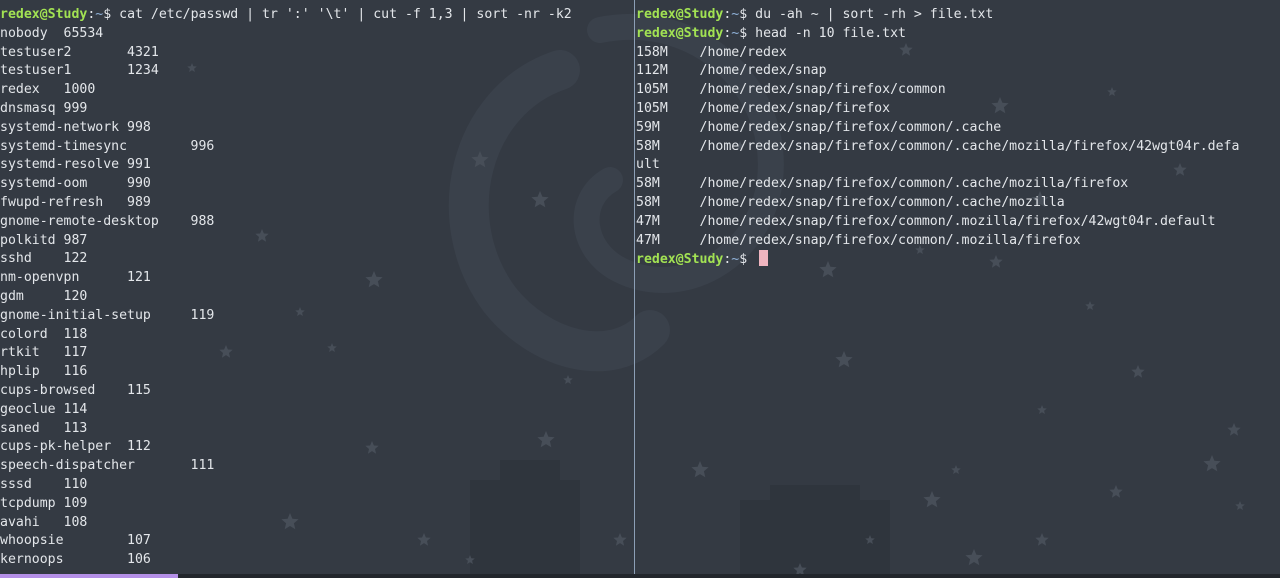 The image size is (1280, 578). Describe the element at coordinates (763, 108) in the screenshot. I see `output-line: 105M /home/redex/snap/firefox` at that location.